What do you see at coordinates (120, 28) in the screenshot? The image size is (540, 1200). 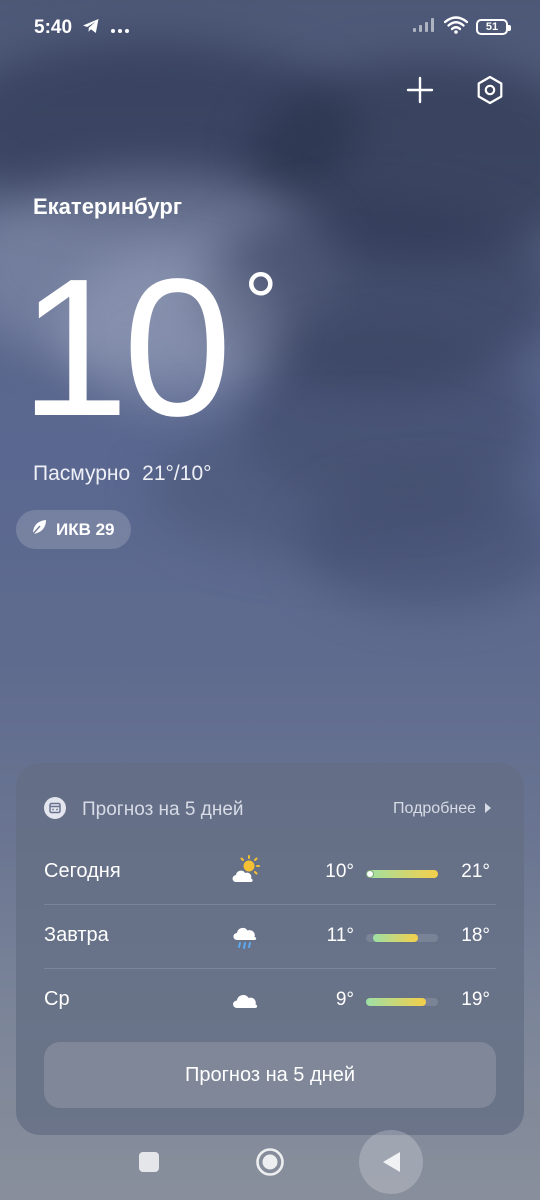 I see `more-notifications-icon` at bounding box center [120, 28].